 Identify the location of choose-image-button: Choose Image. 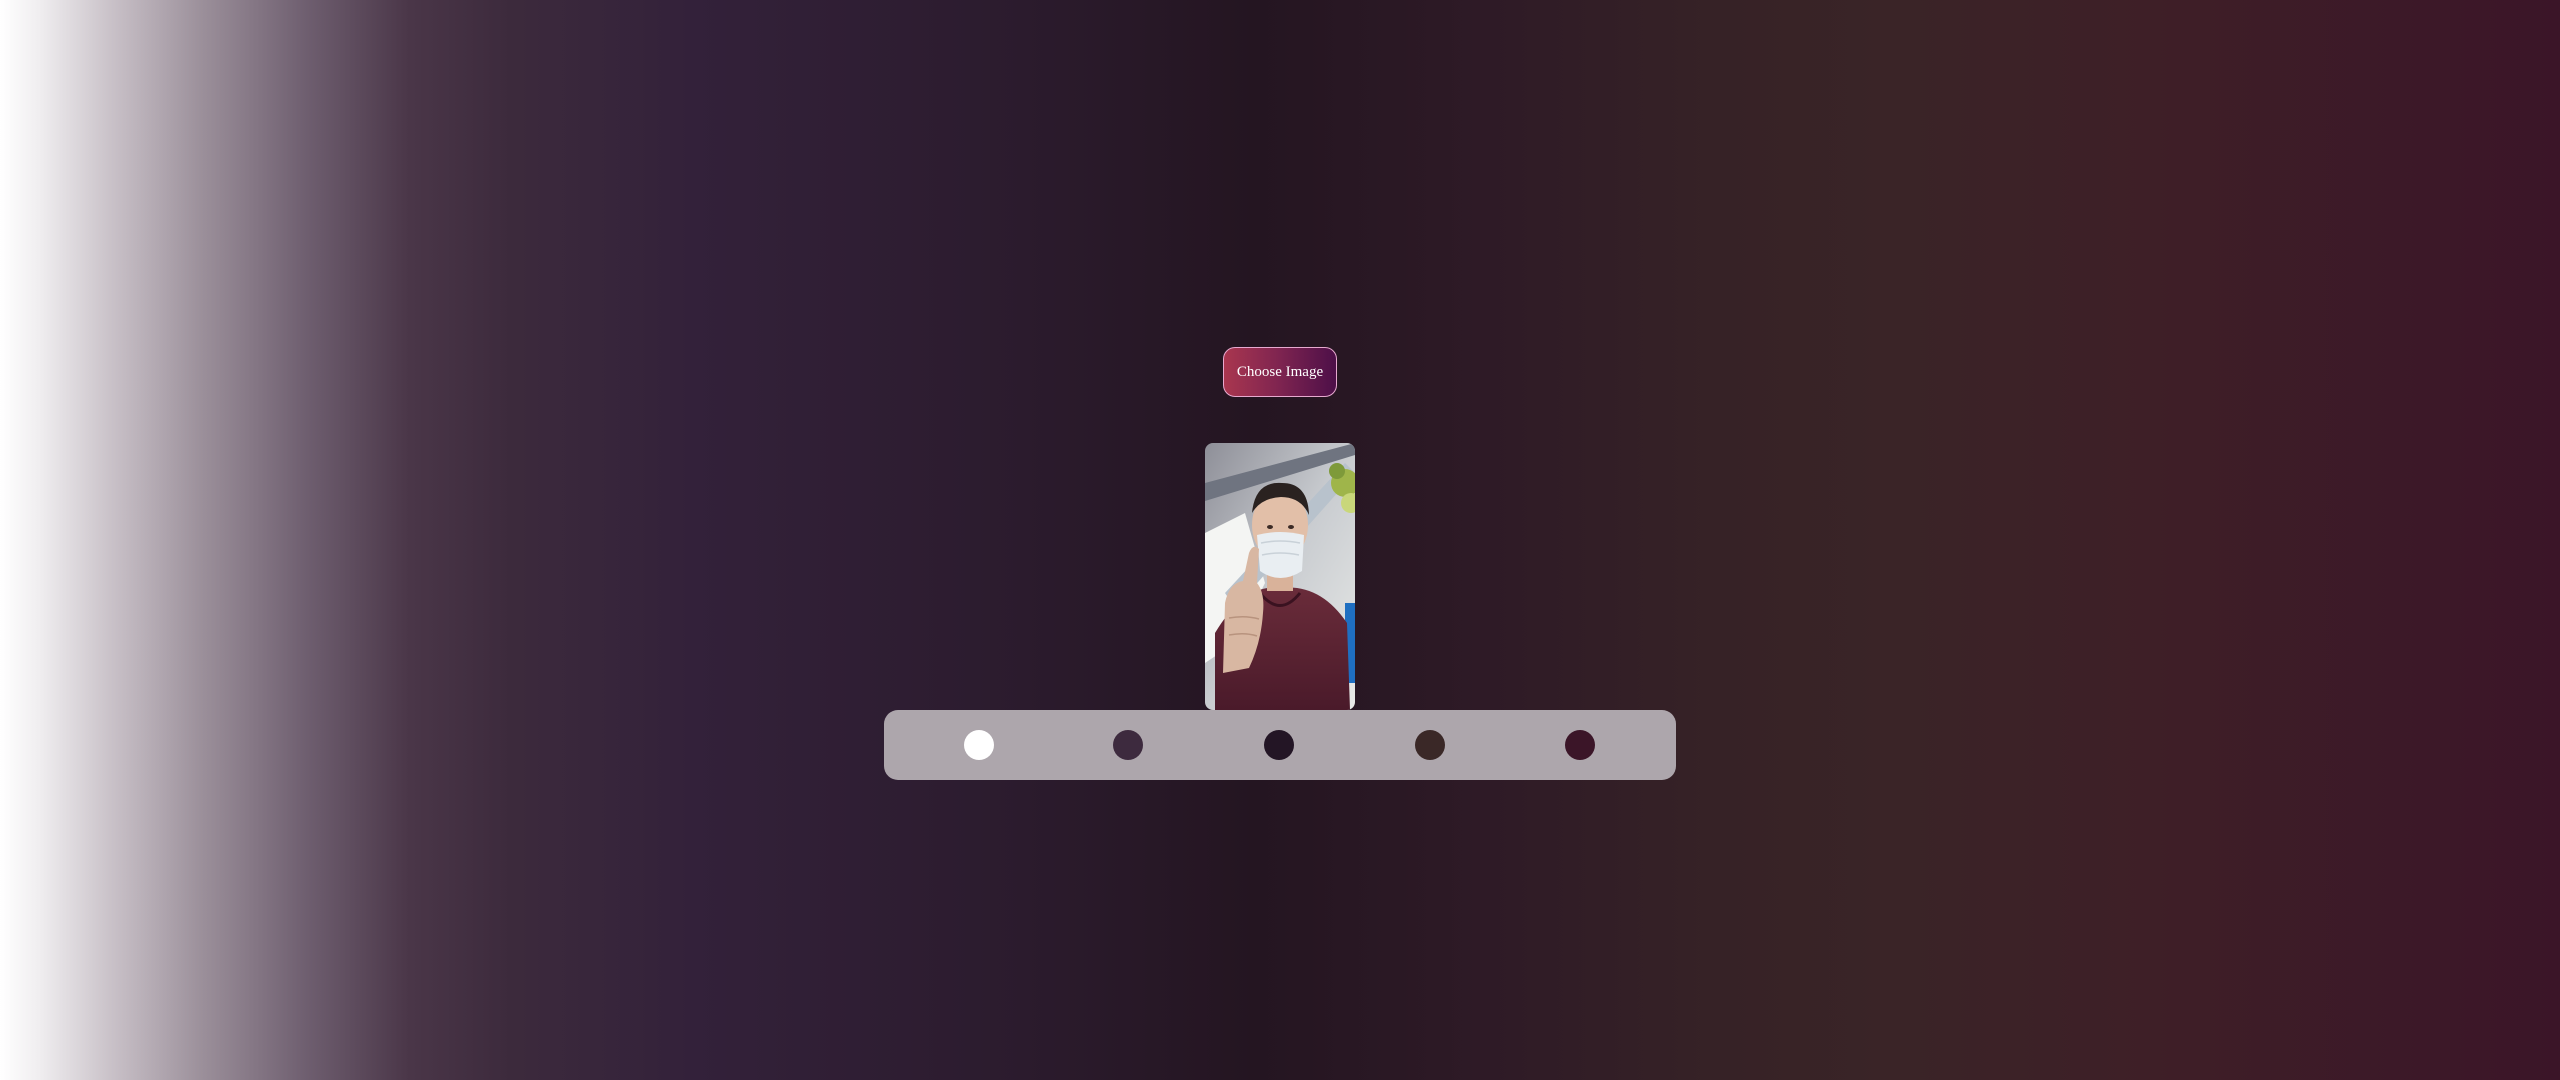
(1280, 372).